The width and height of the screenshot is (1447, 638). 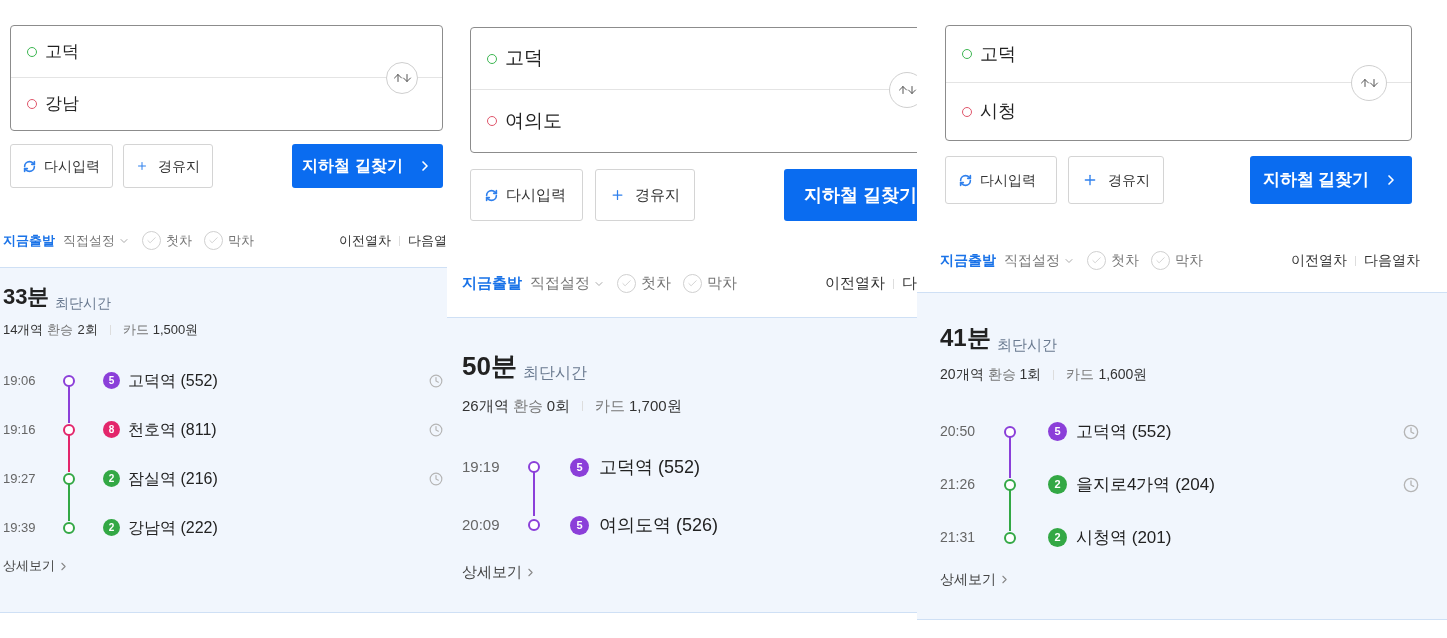 What do you see at coordinates (481, 466) in the screenshot?
I see `departure-time: 19:19` at bounding box center [481, 466].